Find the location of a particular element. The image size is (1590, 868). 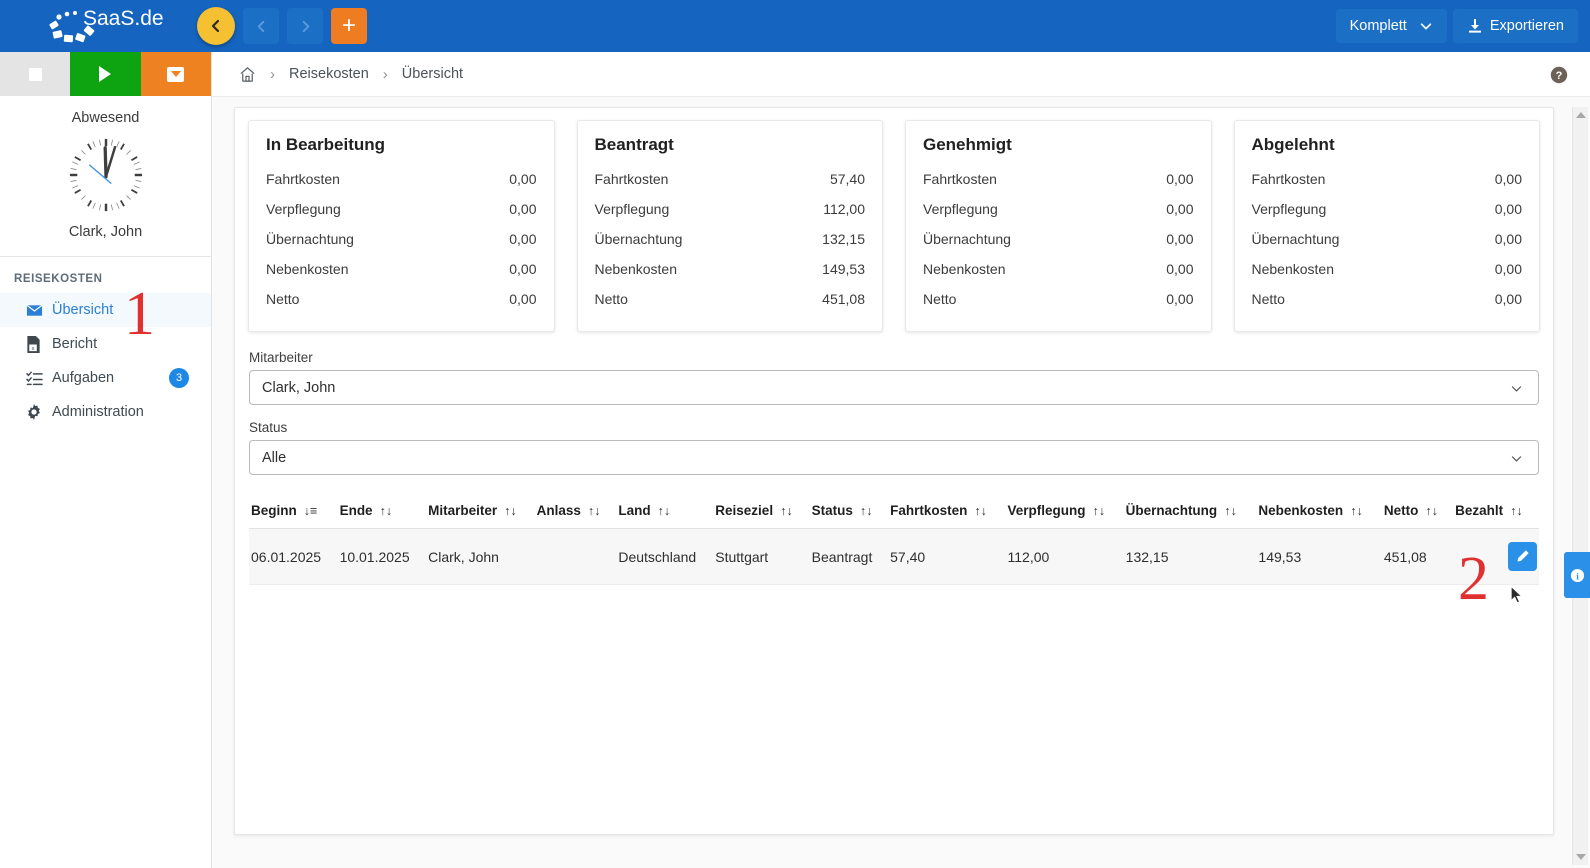

card-row: Übernachtung 0,00 is located at coordinates (1387, 239).